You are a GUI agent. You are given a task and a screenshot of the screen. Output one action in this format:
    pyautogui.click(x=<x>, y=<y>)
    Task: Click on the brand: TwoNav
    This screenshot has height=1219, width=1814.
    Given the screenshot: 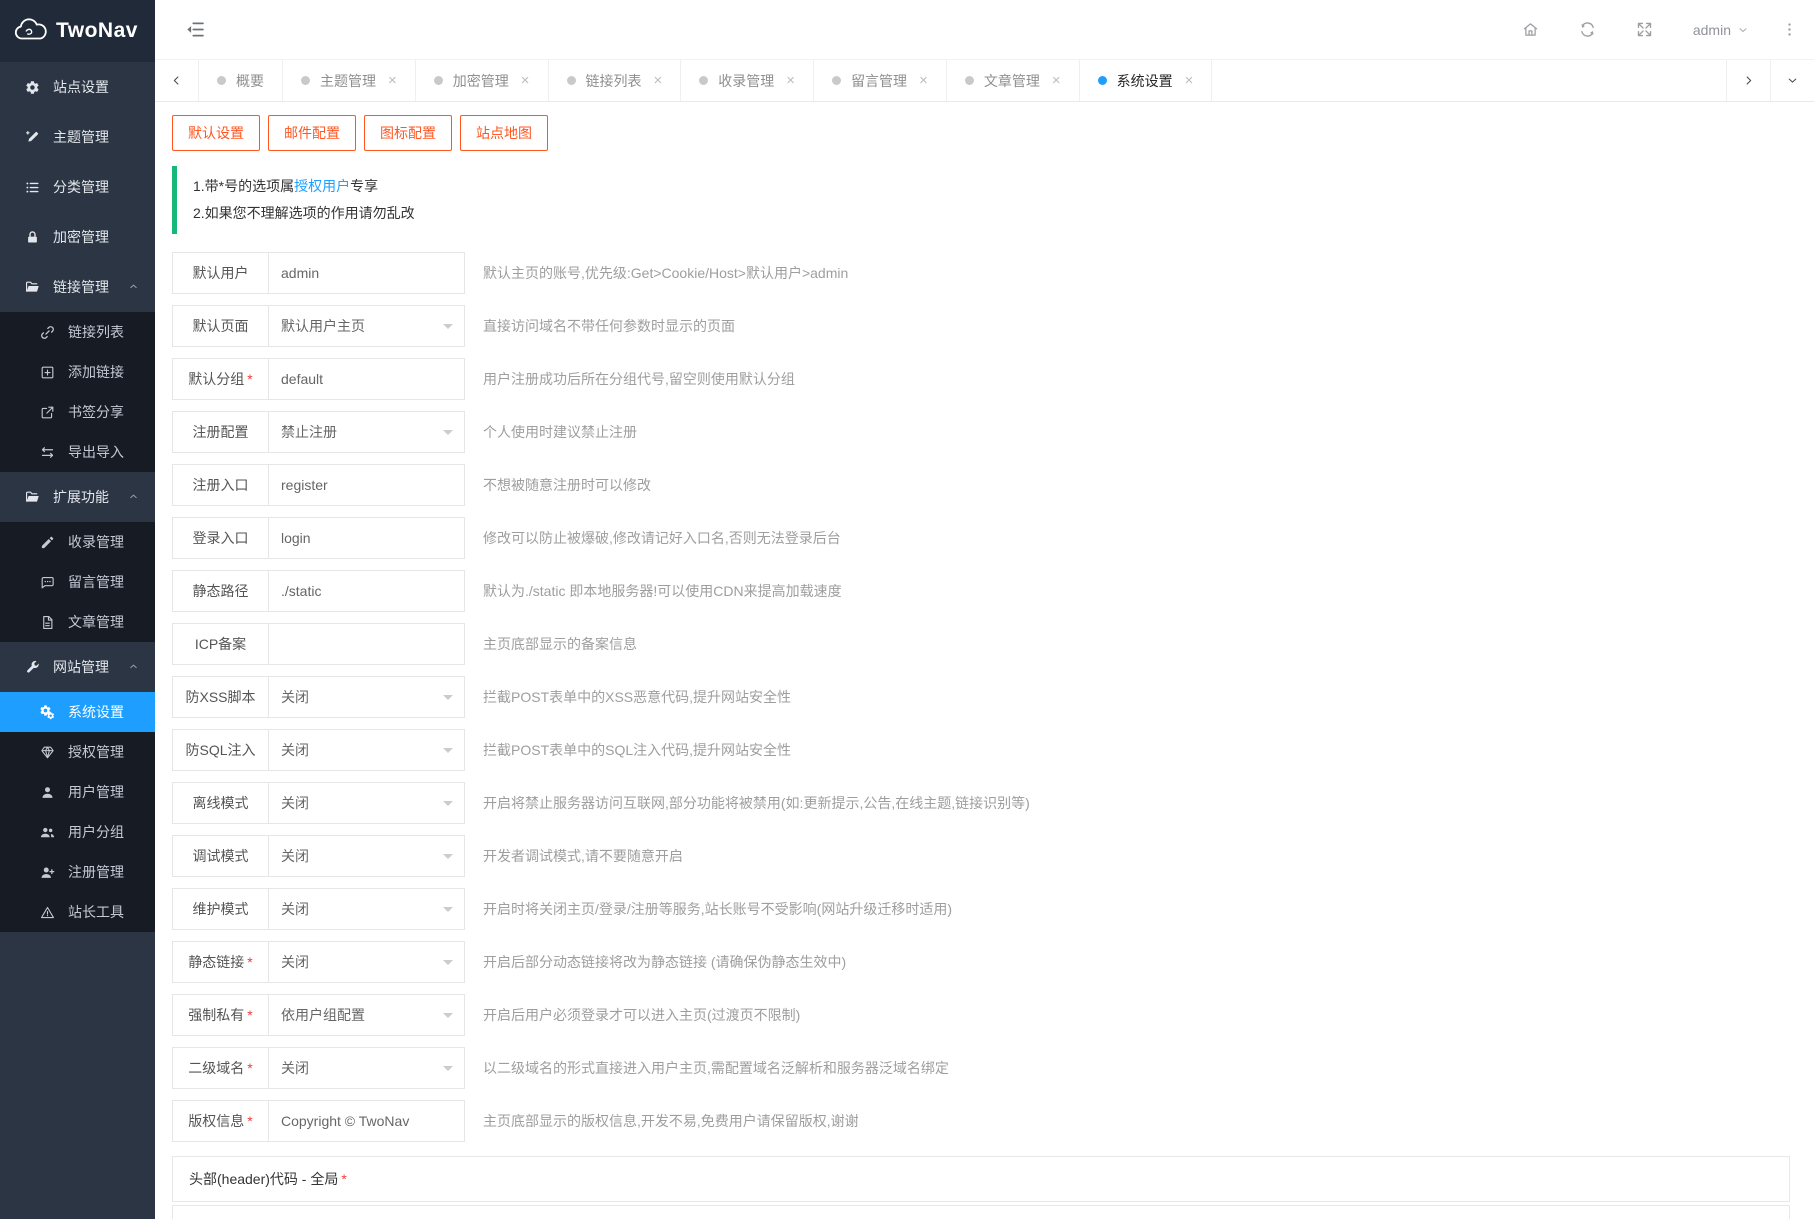 What is the action you would take?
    pyautogui.click(x=77, y=31)
    